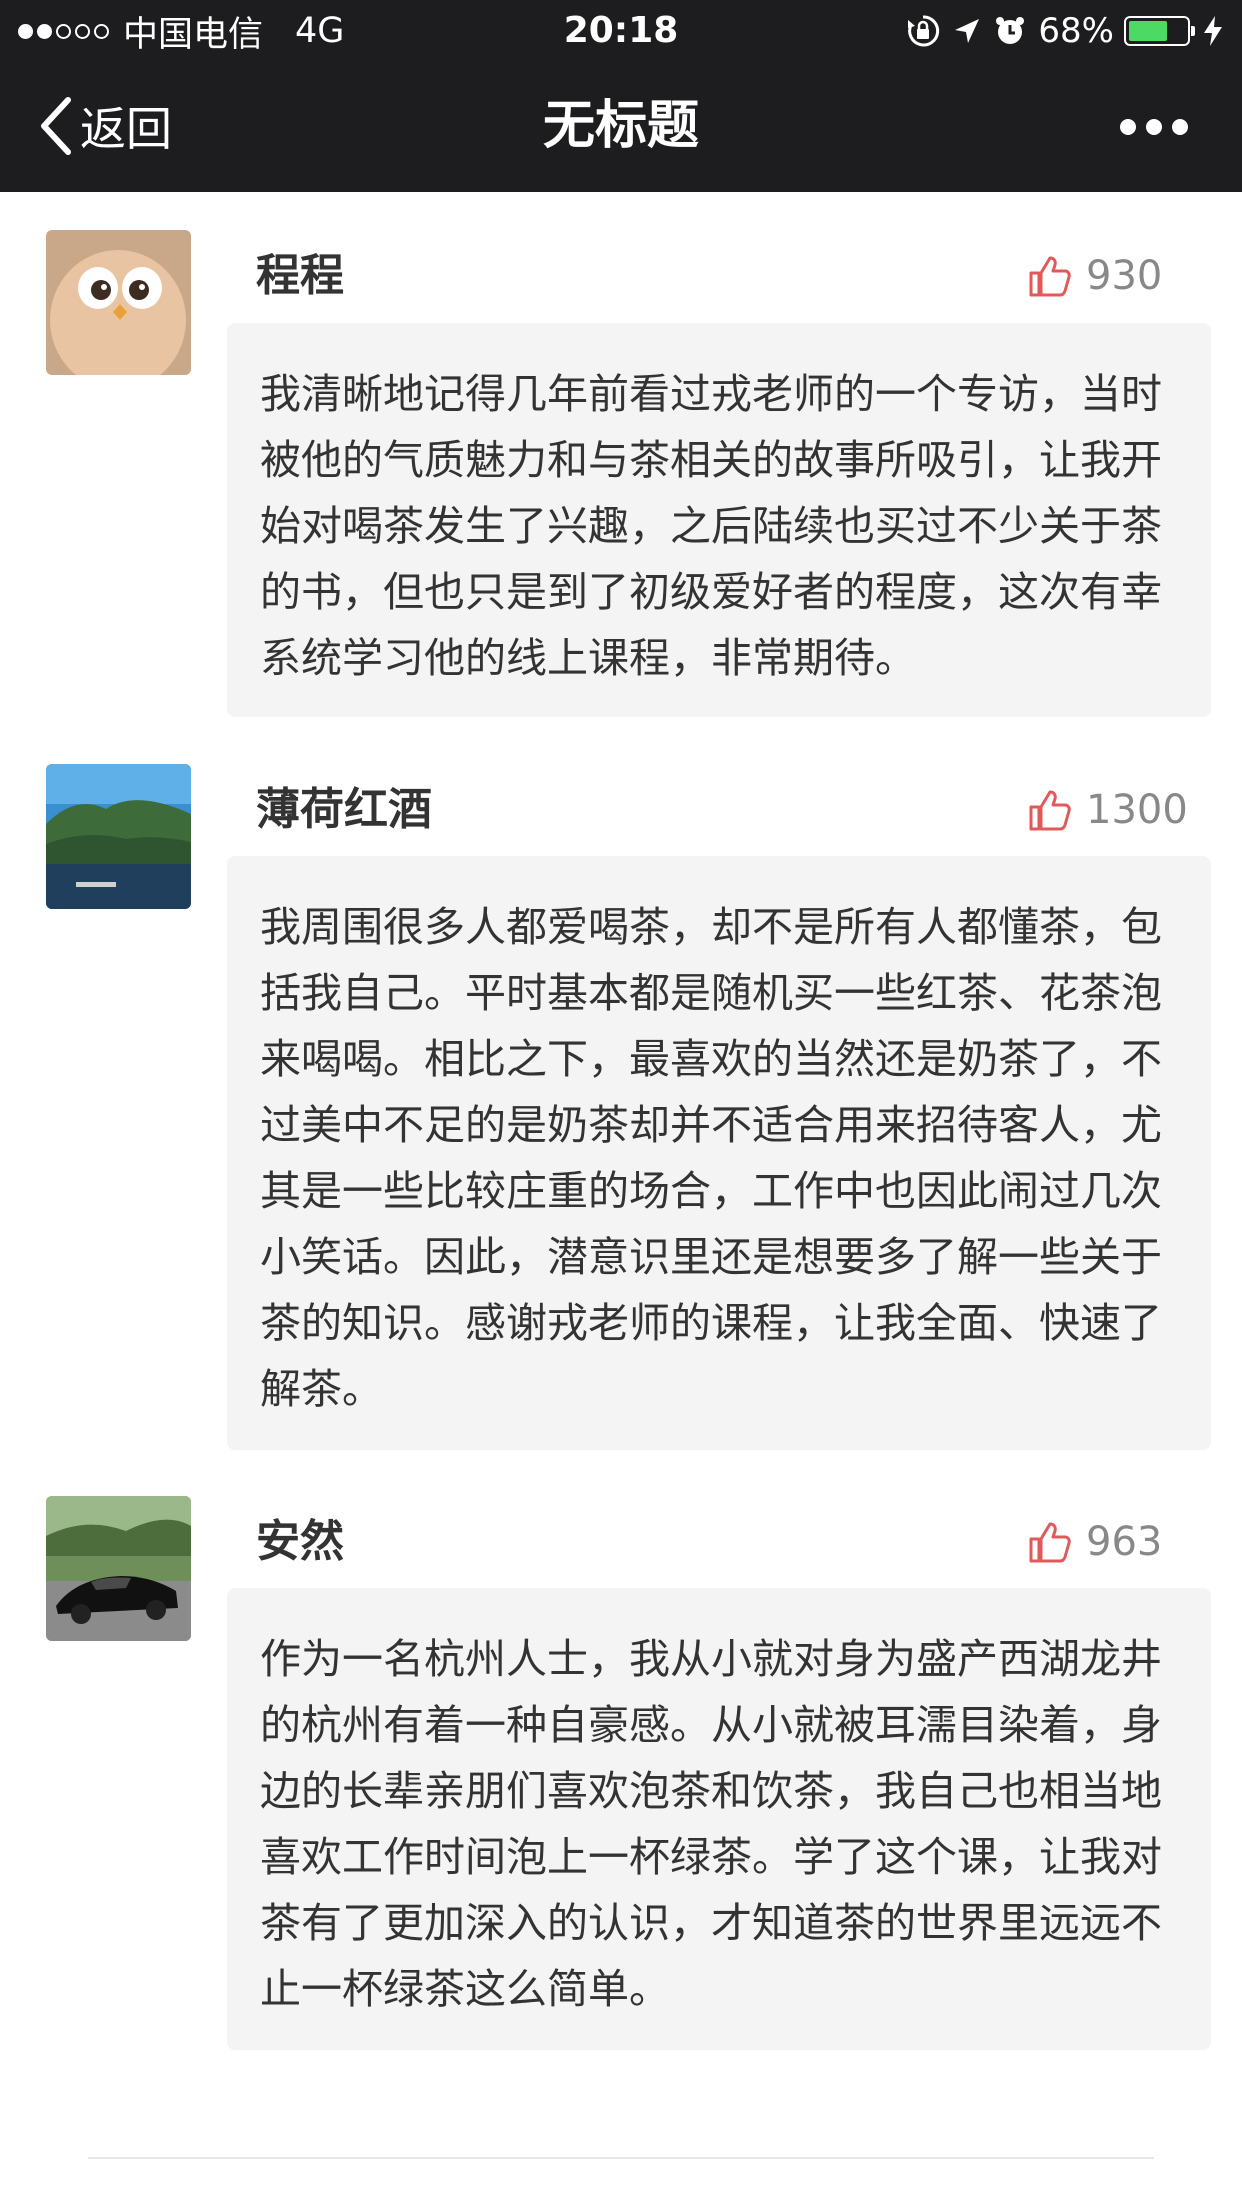 This screenshot has height=2208, width=1242. What do you see at coordinates (1128, 127) in the screenshot?
I see `more-dots-icon` at bounding box center [1128, 127].